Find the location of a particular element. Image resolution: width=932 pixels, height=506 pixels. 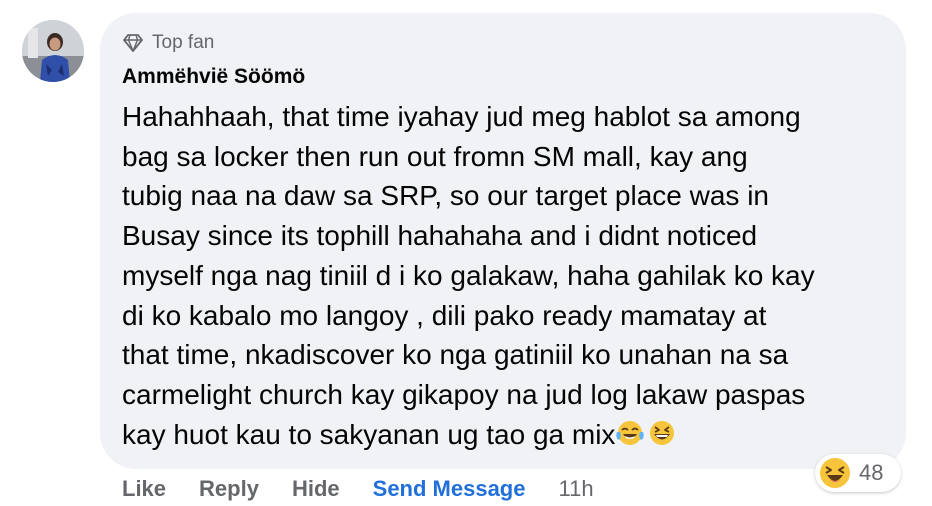

badge-label: Top fan is located at coordinates (183, 42).